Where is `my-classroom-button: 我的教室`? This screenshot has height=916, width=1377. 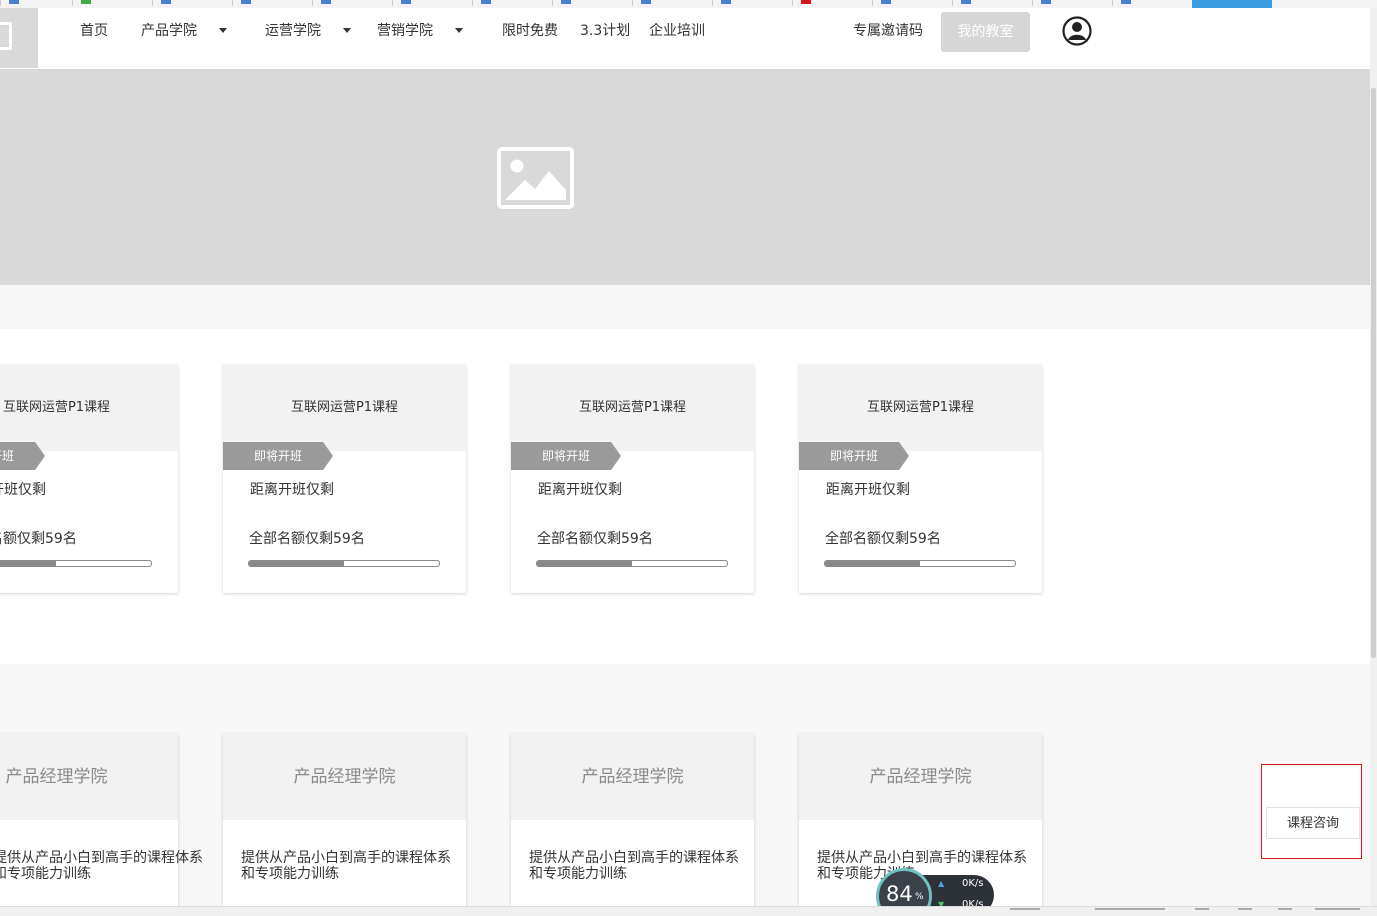 my-classroom-button: 我的教室 is located at coordinates (985, 32).